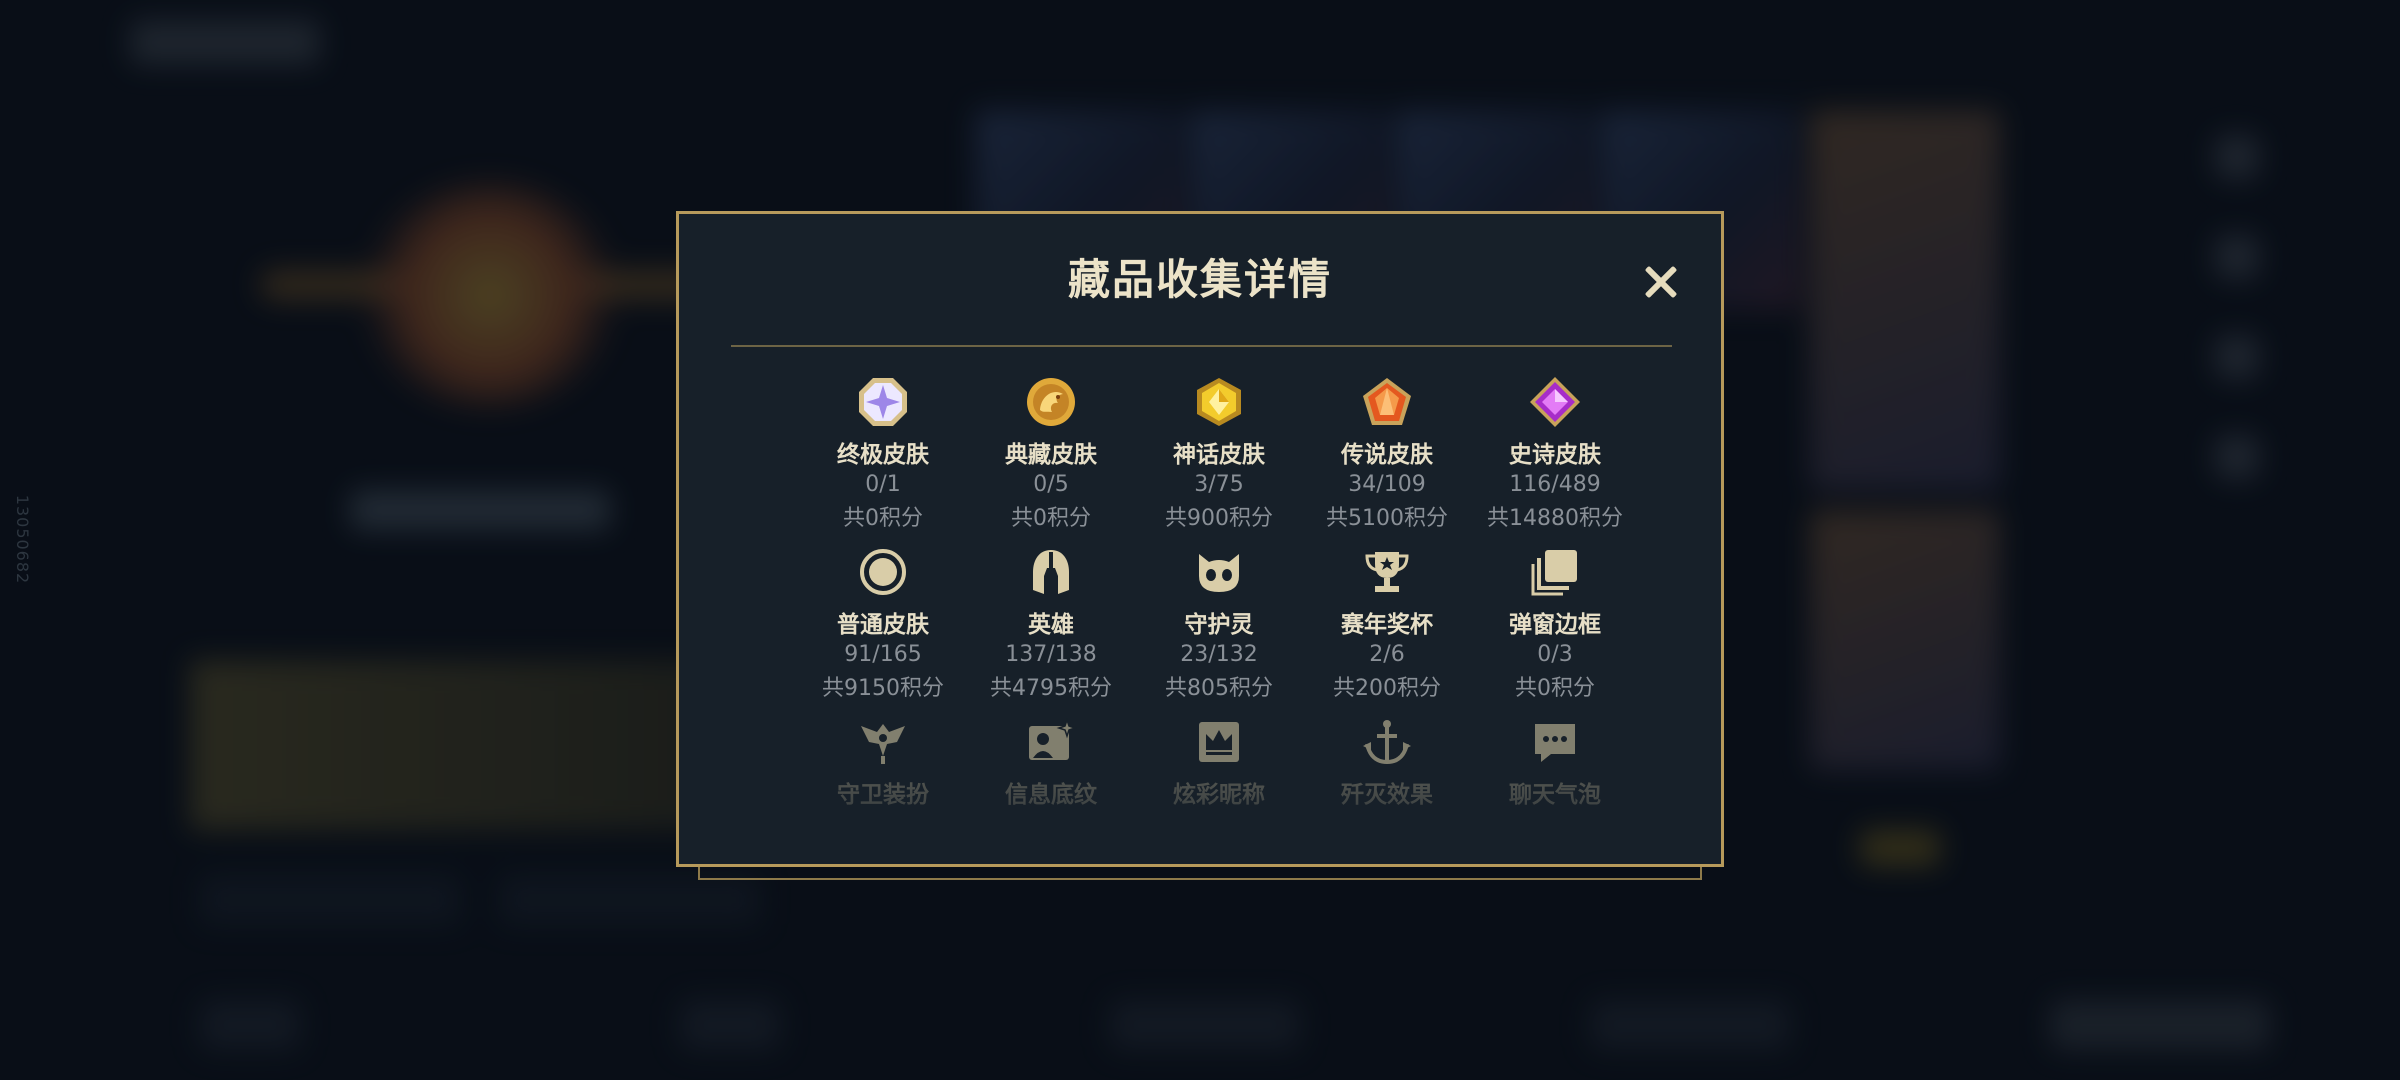 The image size is (2400, 1080). Describe the element at coordinates (883, 654) in the screenshot. I see `category-count: 91/165` at that location.